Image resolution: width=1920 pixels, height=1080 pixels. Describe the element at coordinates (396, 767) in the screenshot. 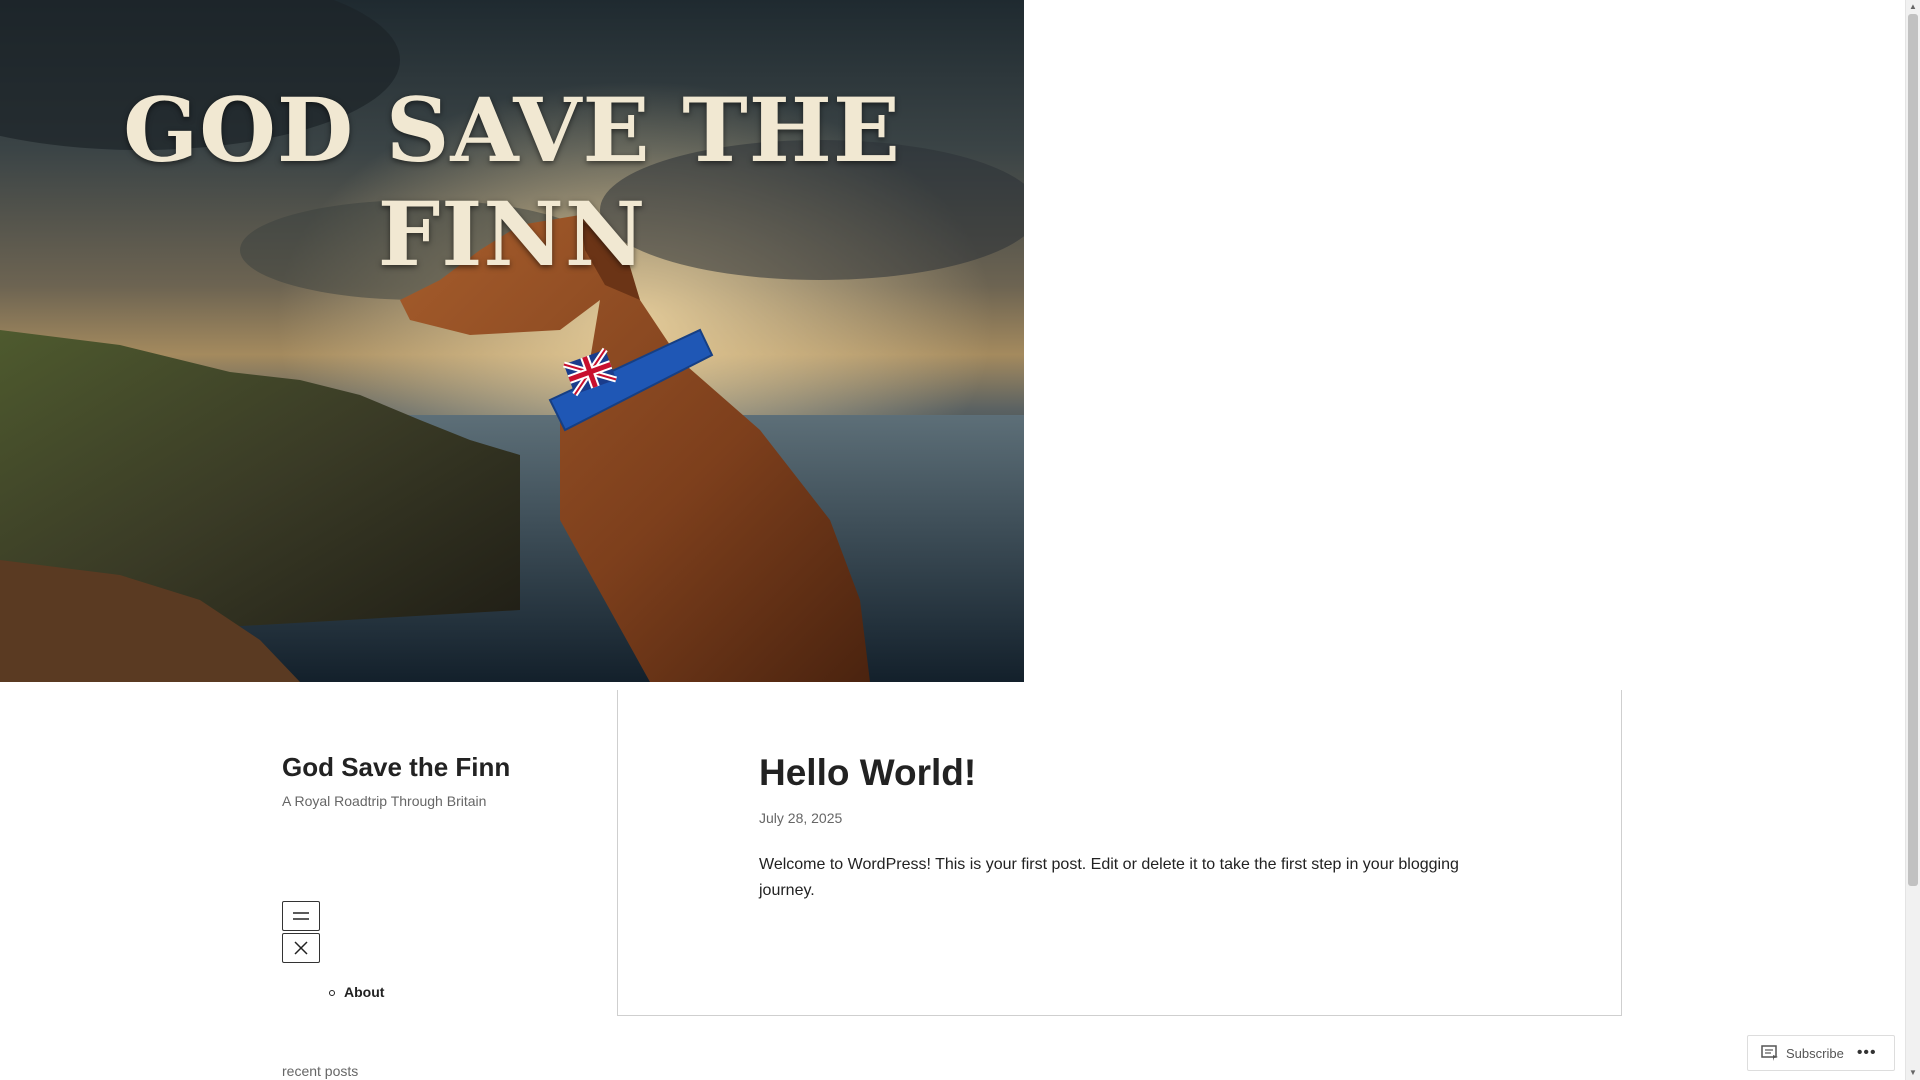

I see `site-title: God Save the Finn` at that location.